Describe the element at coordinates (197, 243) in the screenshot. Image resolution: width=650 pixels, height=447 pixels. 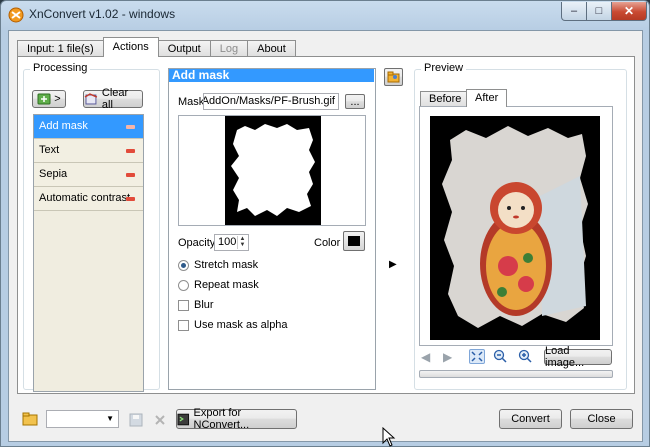
I see `opacity-label: Opacity` at that location.